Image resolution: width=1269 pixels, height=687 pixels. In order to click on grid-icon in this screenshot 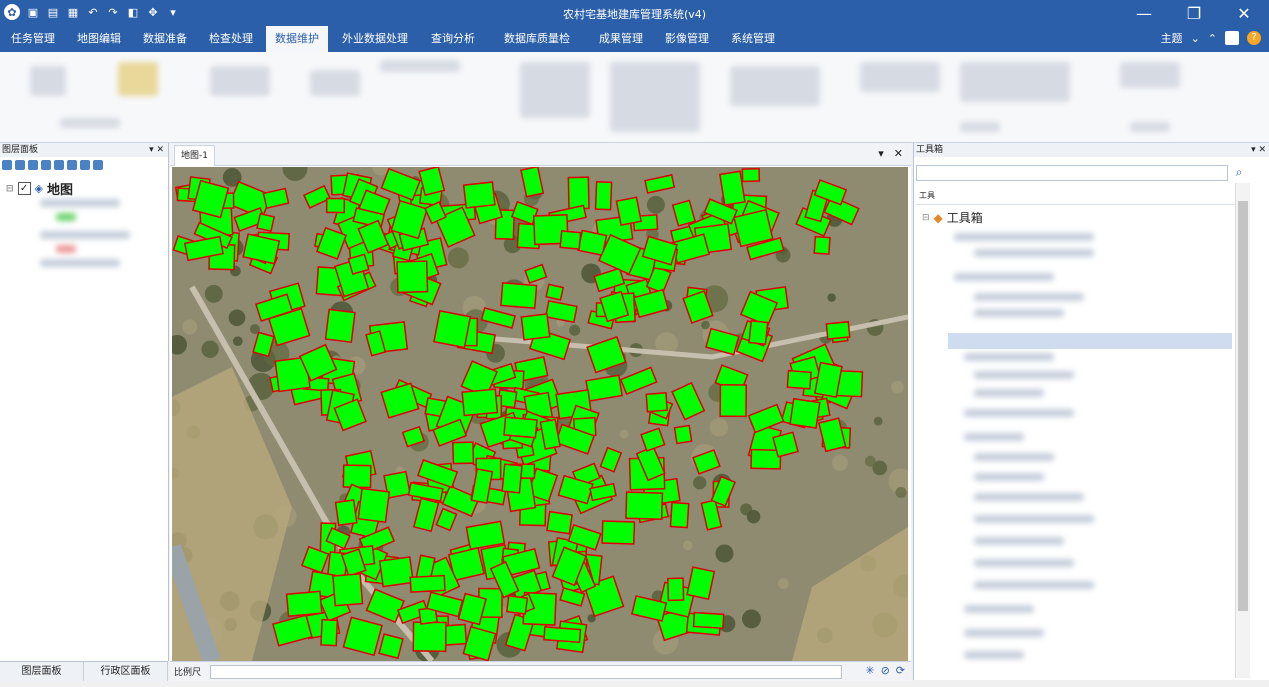, I will do `click(72, 165)`.